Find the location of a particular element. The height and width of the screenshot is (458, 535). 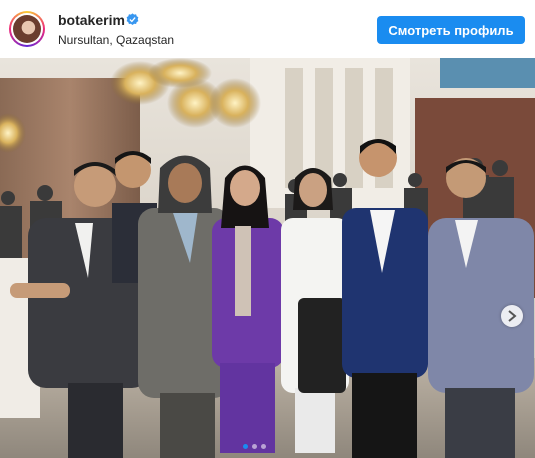

profile-avatar is located at coordinates (27, 29).